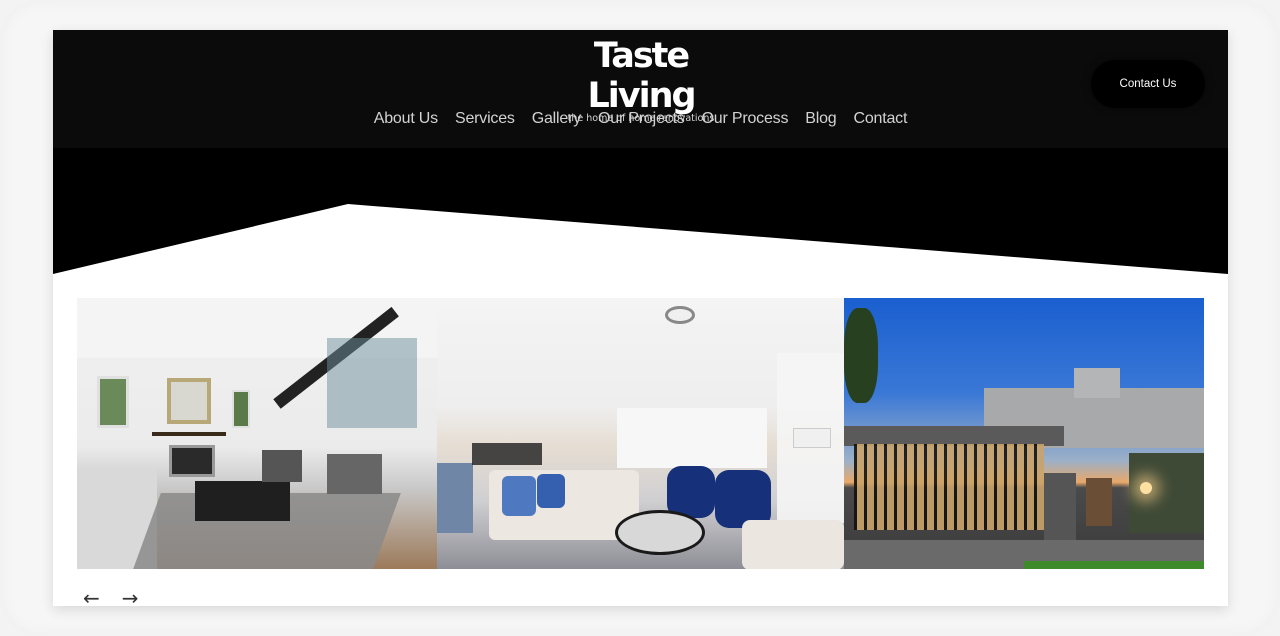 The image size is (1280, 636). What do you see at coordinates (880, 119) in the screenshot?
I see `nav-item-contact: Contact` at bounding box center [880, 119].